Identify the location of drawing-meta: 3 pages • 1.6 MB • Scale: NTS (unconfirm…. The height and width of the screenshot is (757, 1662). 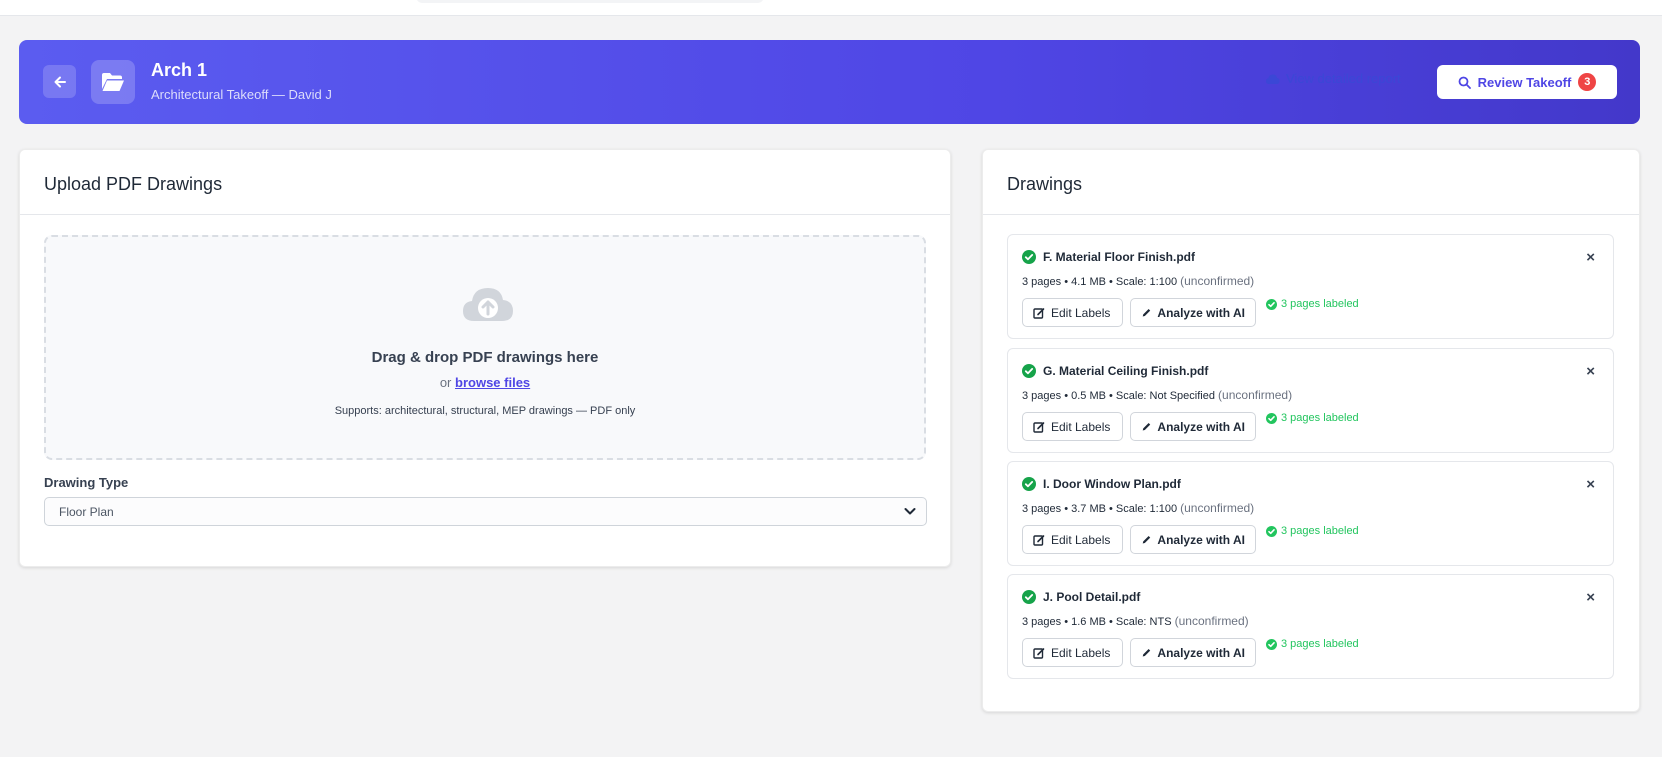
(1135, 621).